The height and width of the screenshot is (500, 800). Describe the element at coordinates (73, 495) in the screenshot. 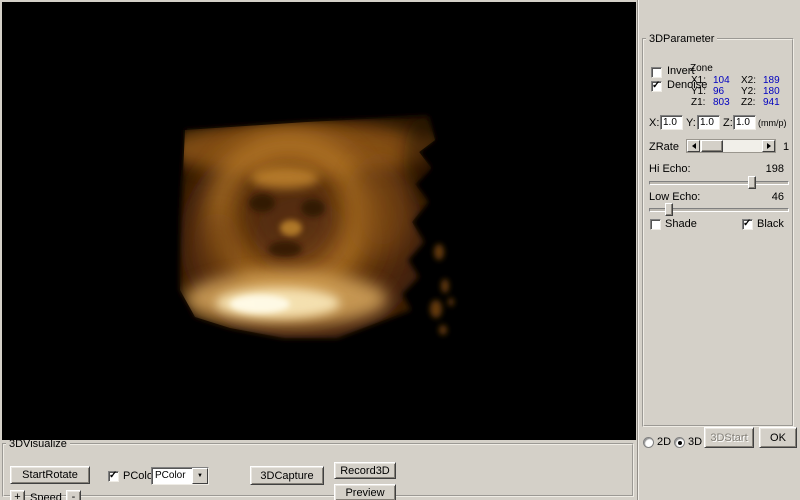

I see `speed-minus-button: -` at that location.